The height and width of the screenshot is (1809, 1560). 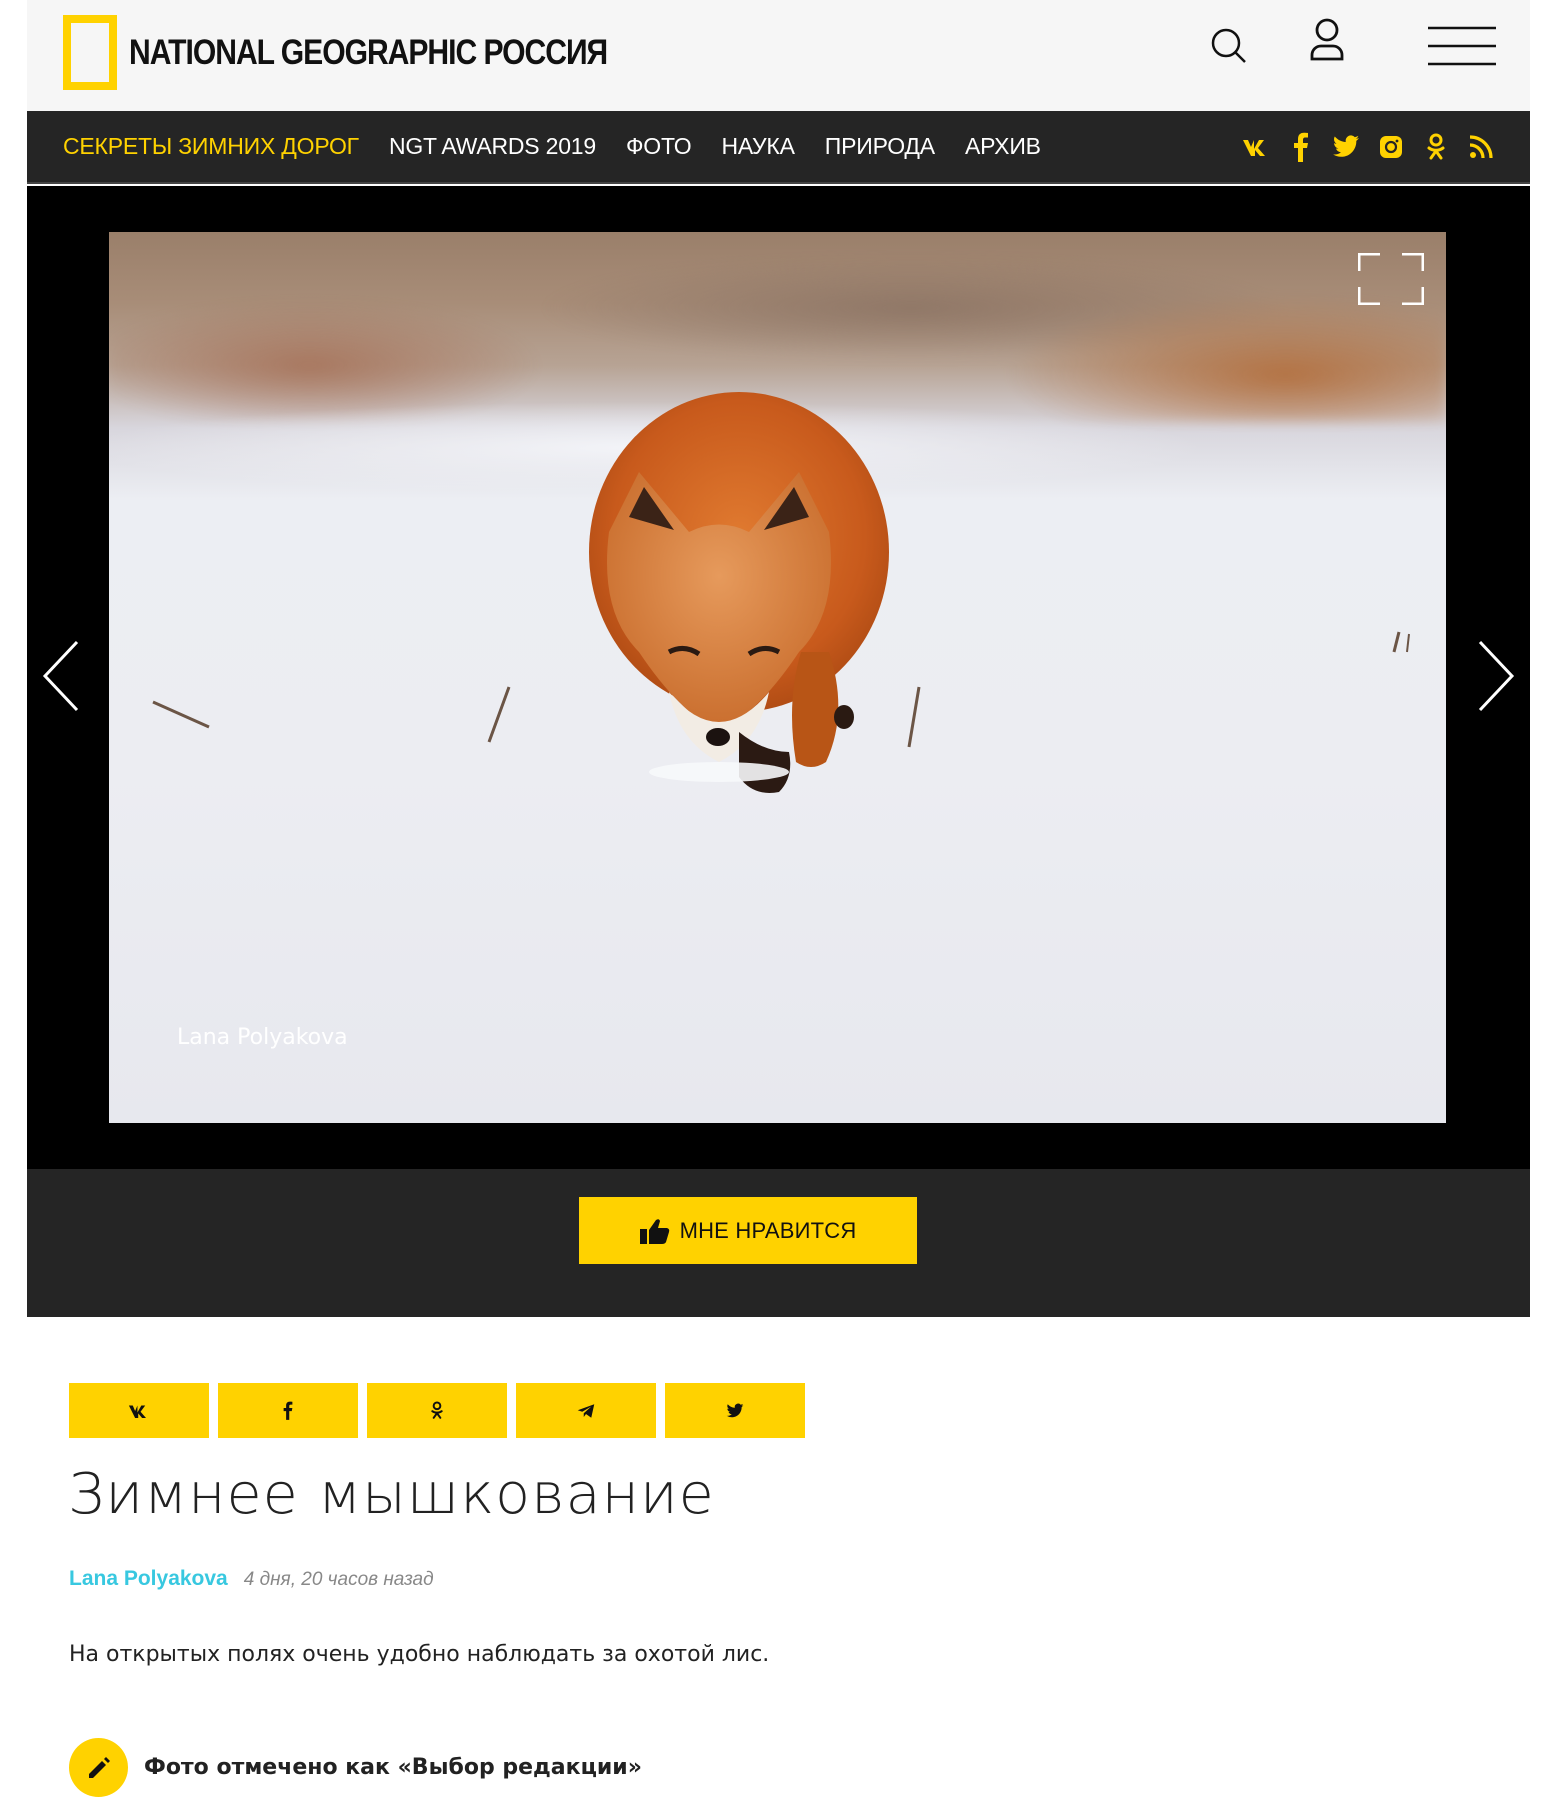 I want to click on share-buttons, so click(x=441, y=1410).